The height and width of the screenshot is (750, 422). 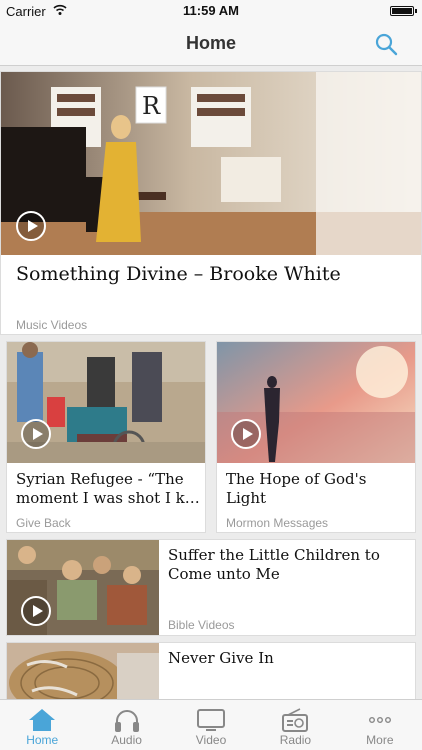 What do you see at coordinates (386, 44) in the screenshot?
I see `search-icon` at bounding box center [386, 44].